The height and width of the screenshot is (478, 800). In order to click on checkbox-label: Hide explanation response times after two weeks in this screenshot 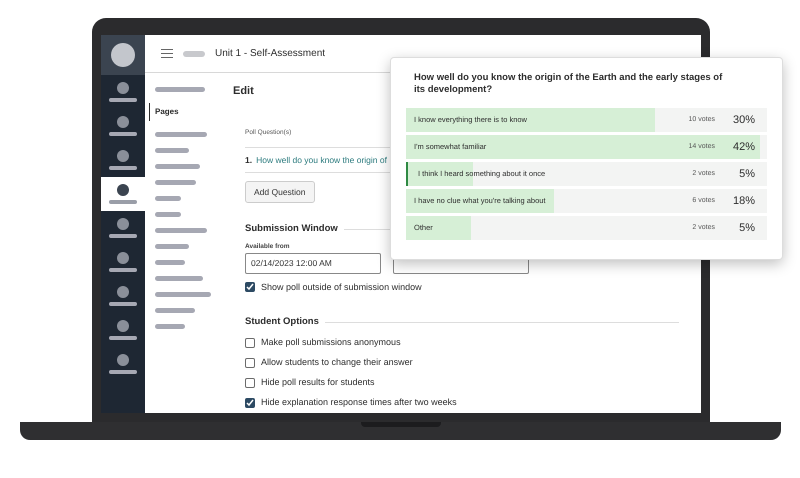, I will do `click(359, 402)`.